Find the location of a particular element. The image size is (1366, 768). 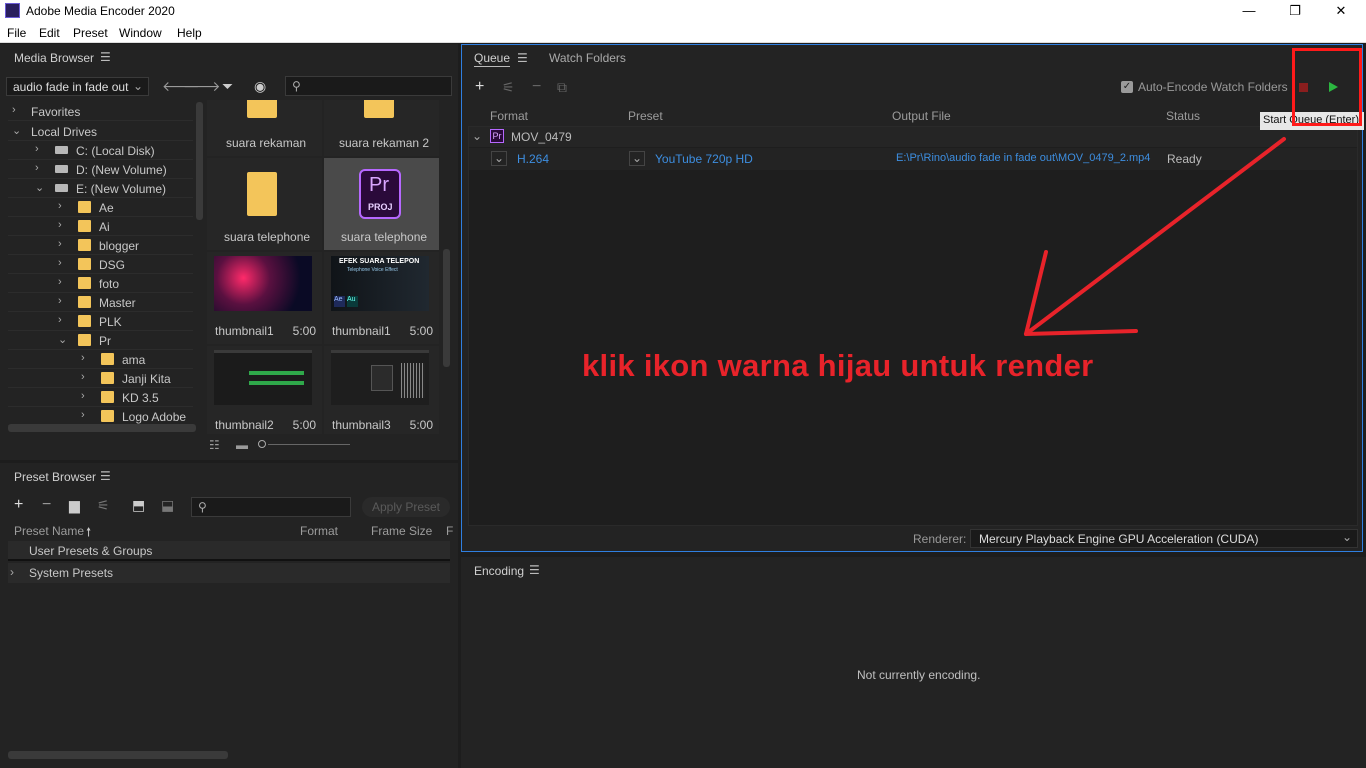

annotation-text: klik ikon warna hijau untuk render is located at coordinates (838, 365).